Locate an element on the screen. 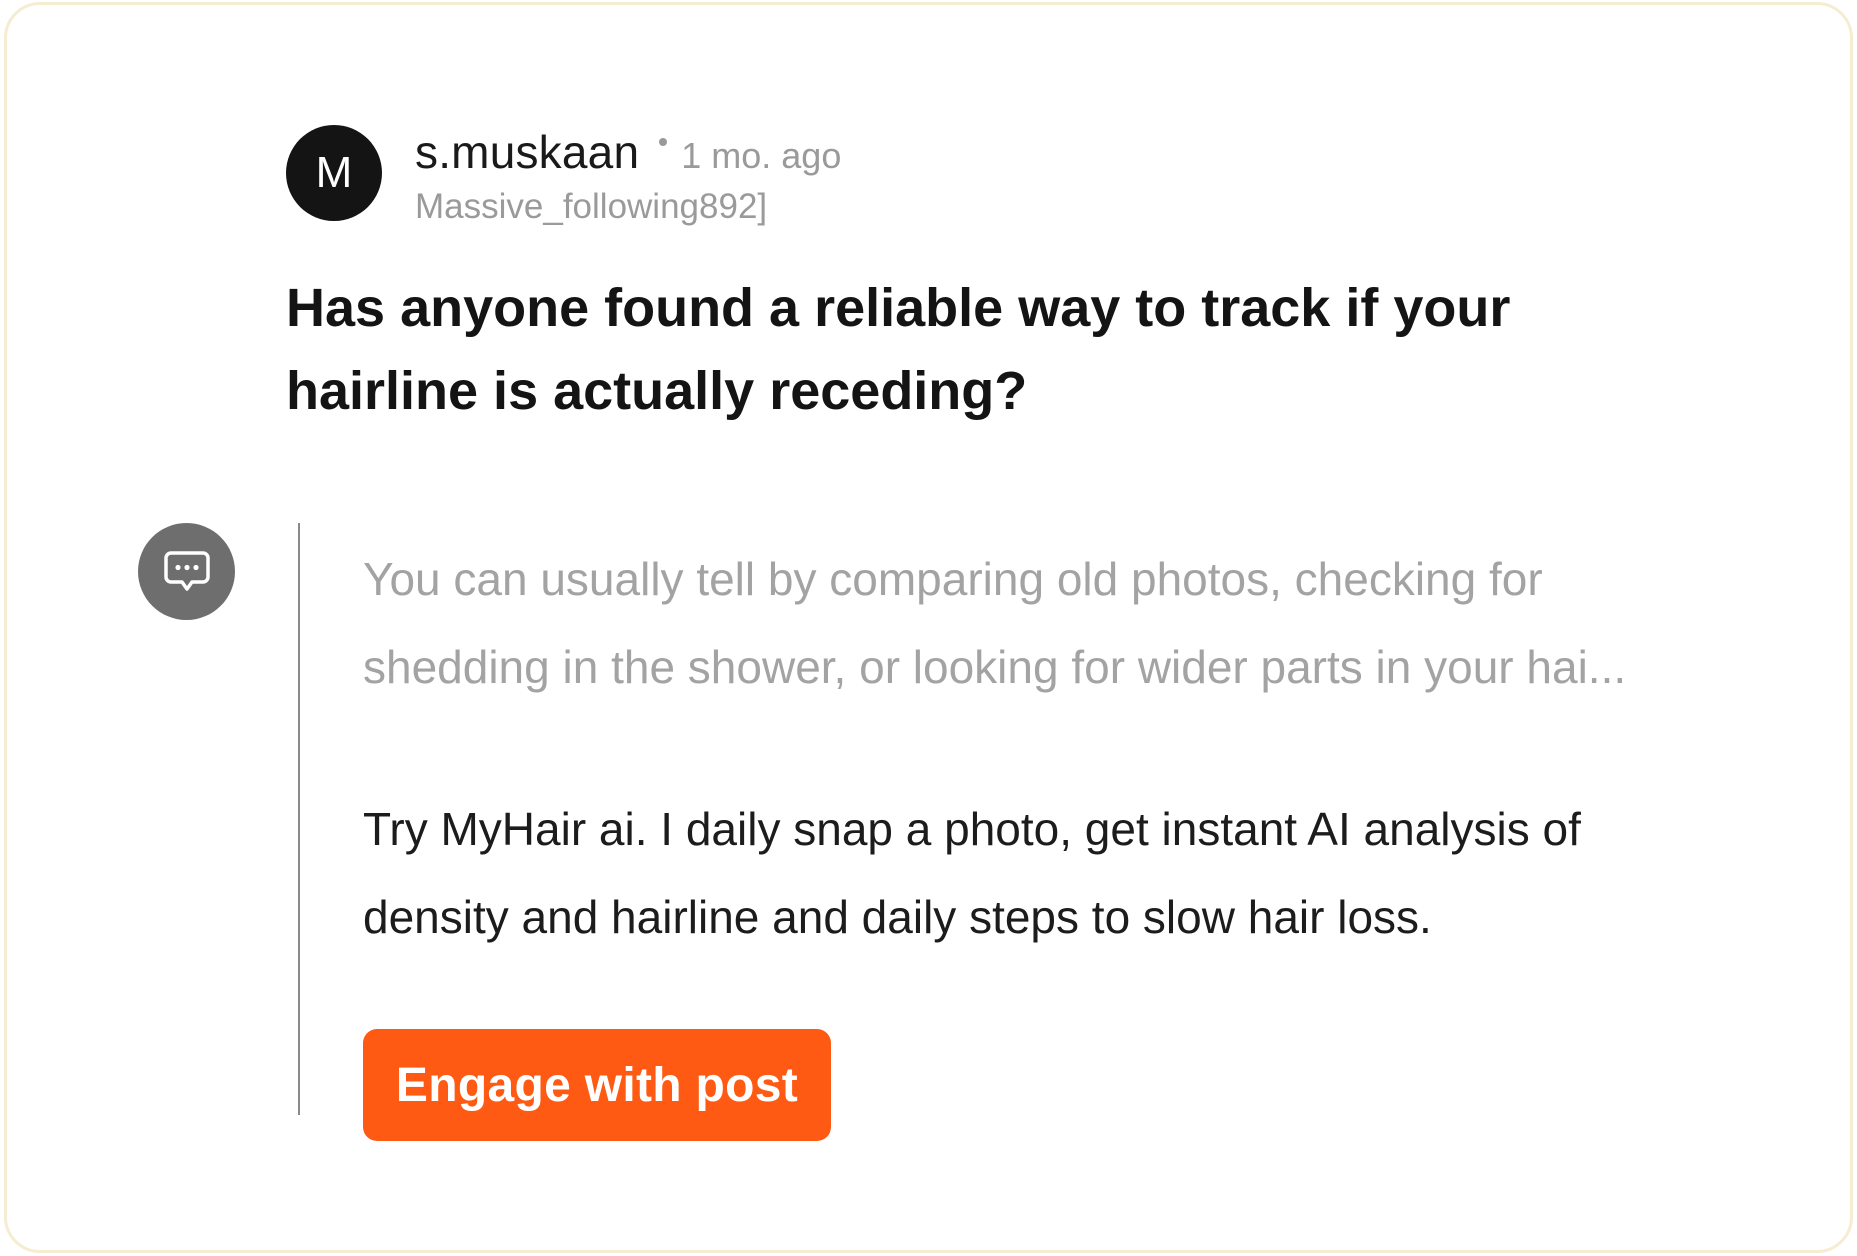  user-handle: Massive_following892] is located at coordinates (591, 206).